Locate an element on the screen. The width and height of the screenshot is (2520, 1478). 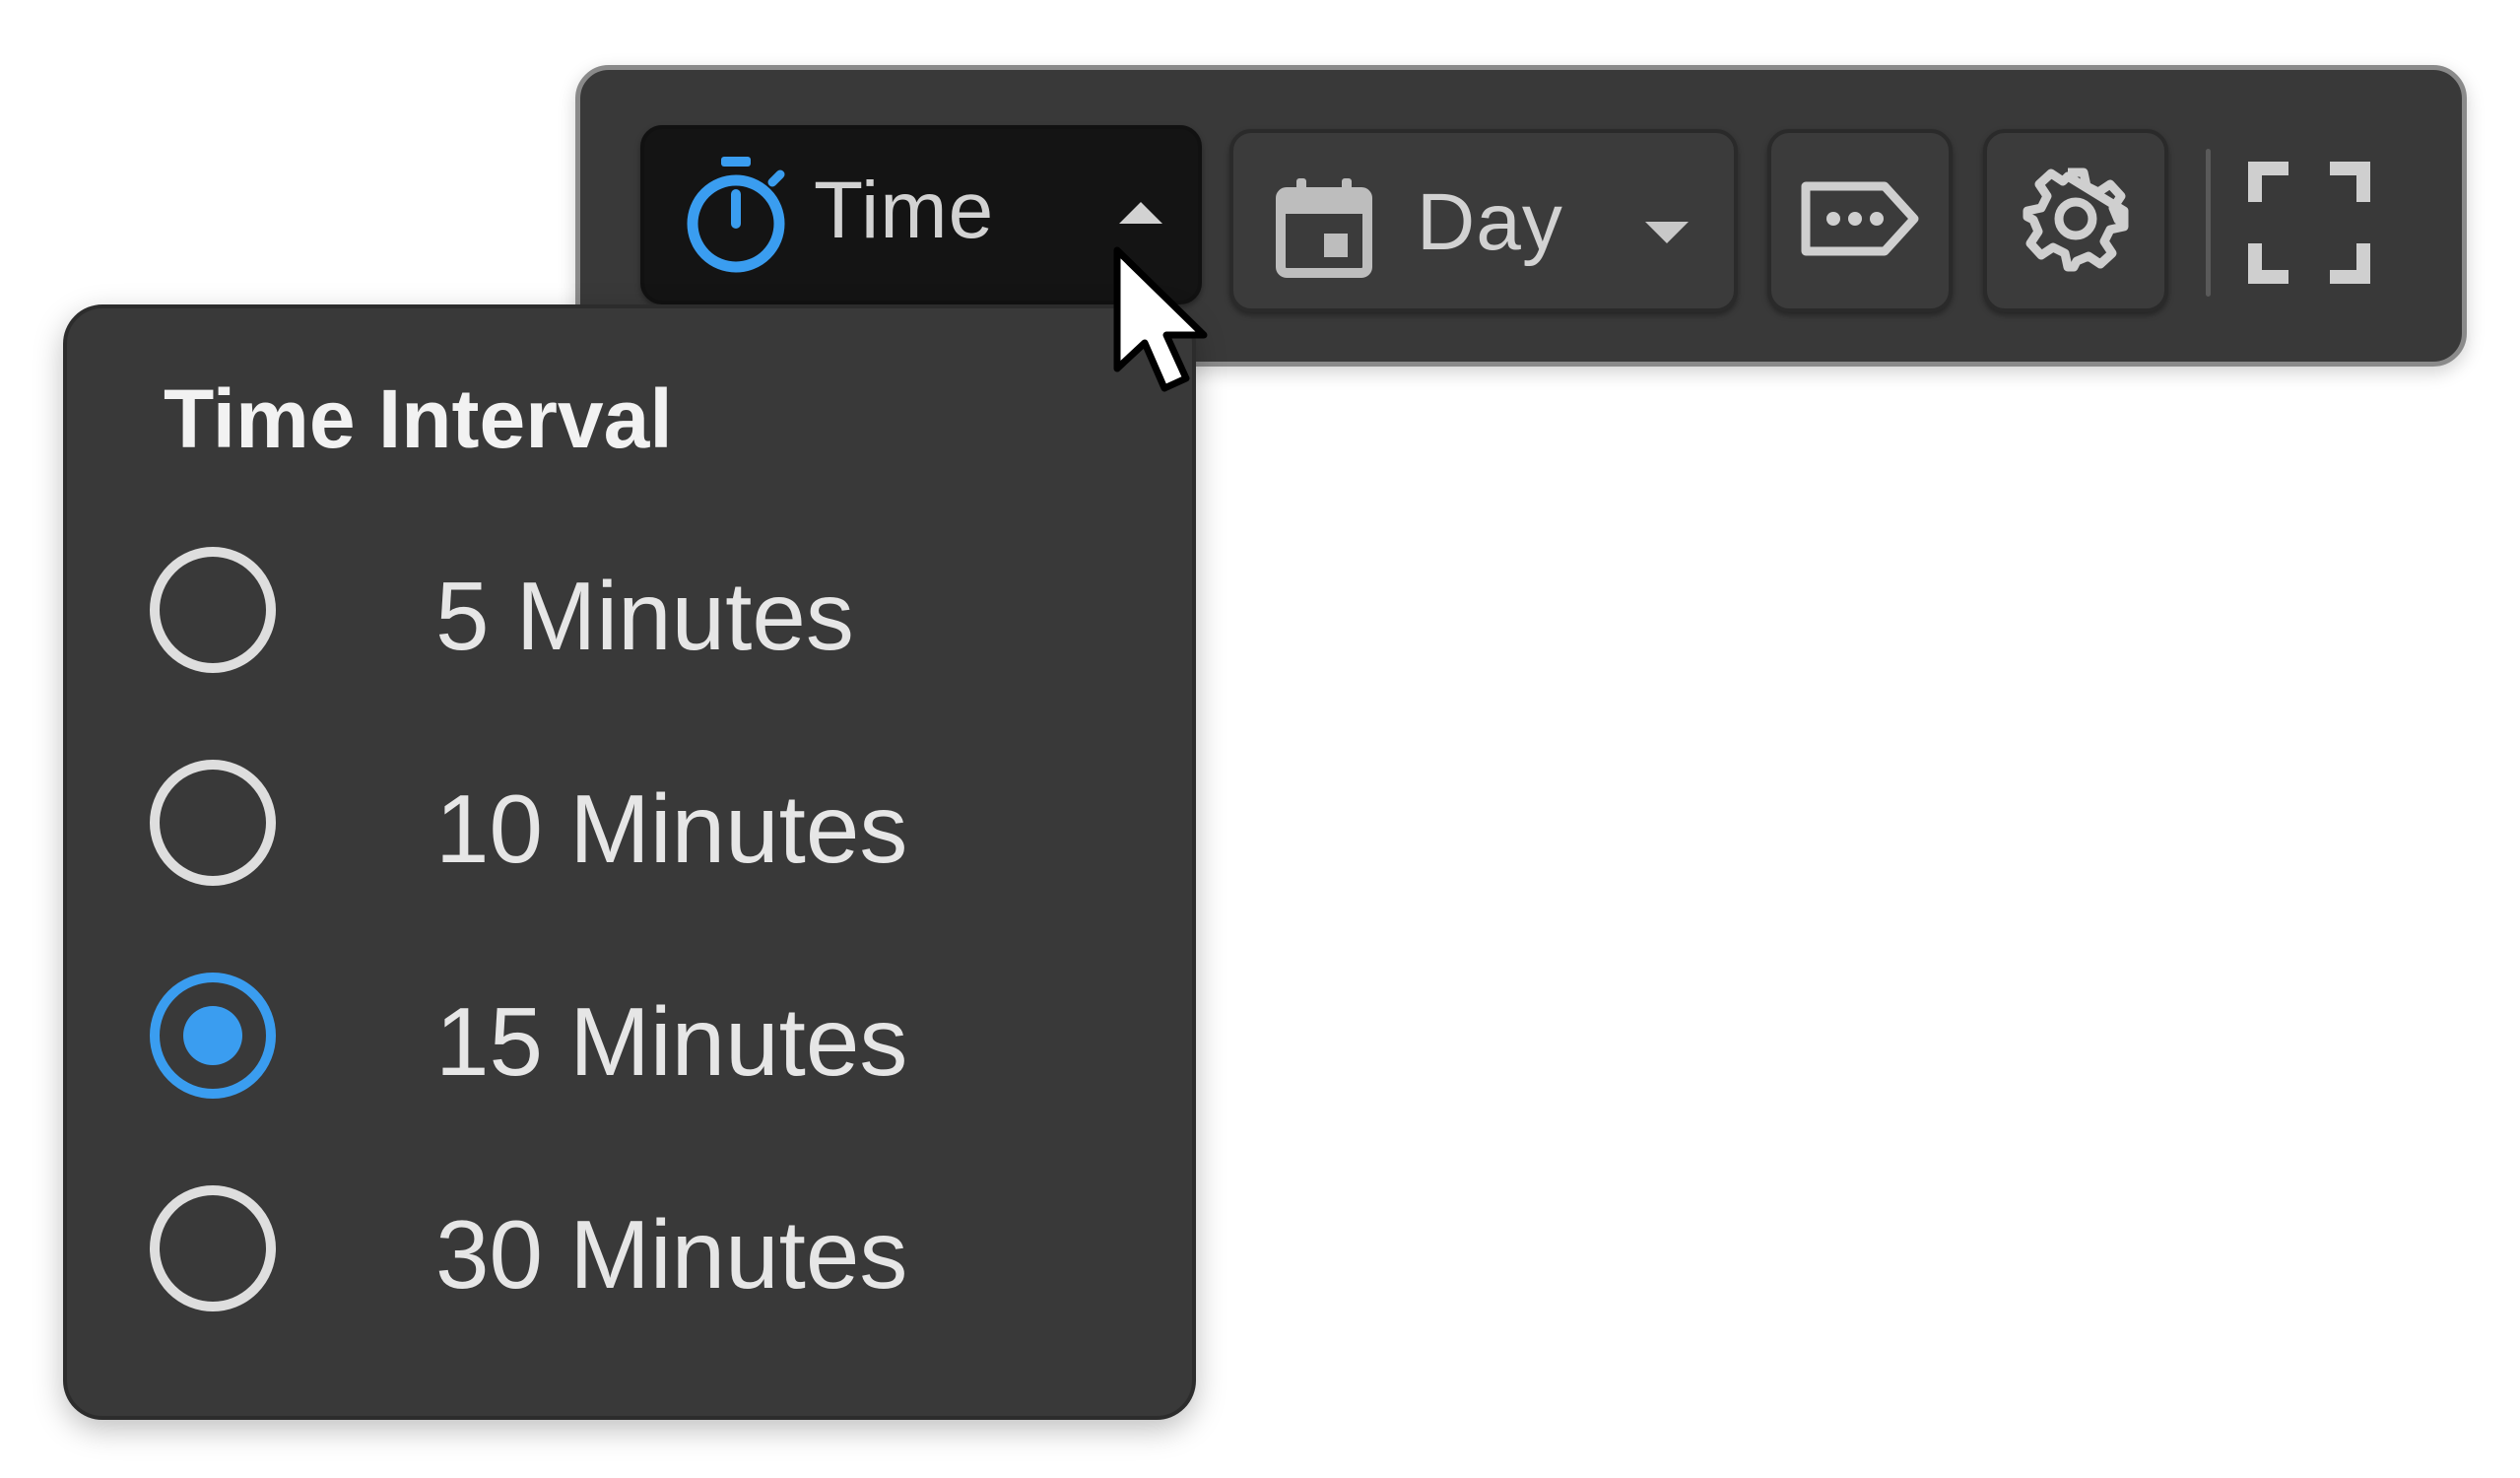
dropdown-title: Time Interval is located at coordinates (418, 419).